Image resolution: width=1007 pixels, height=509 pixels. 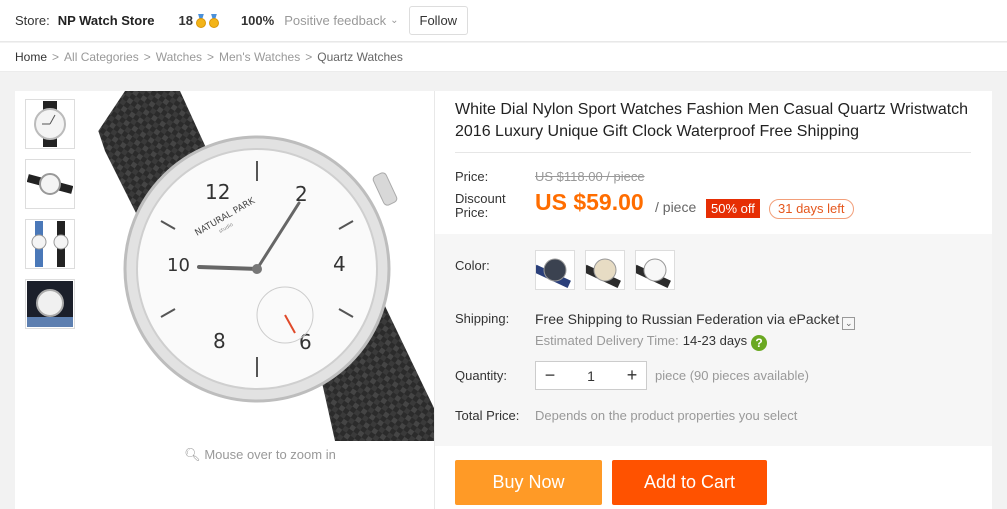 I want to click on positive-feedback-percent: 100%, so click(x=257, y=20).